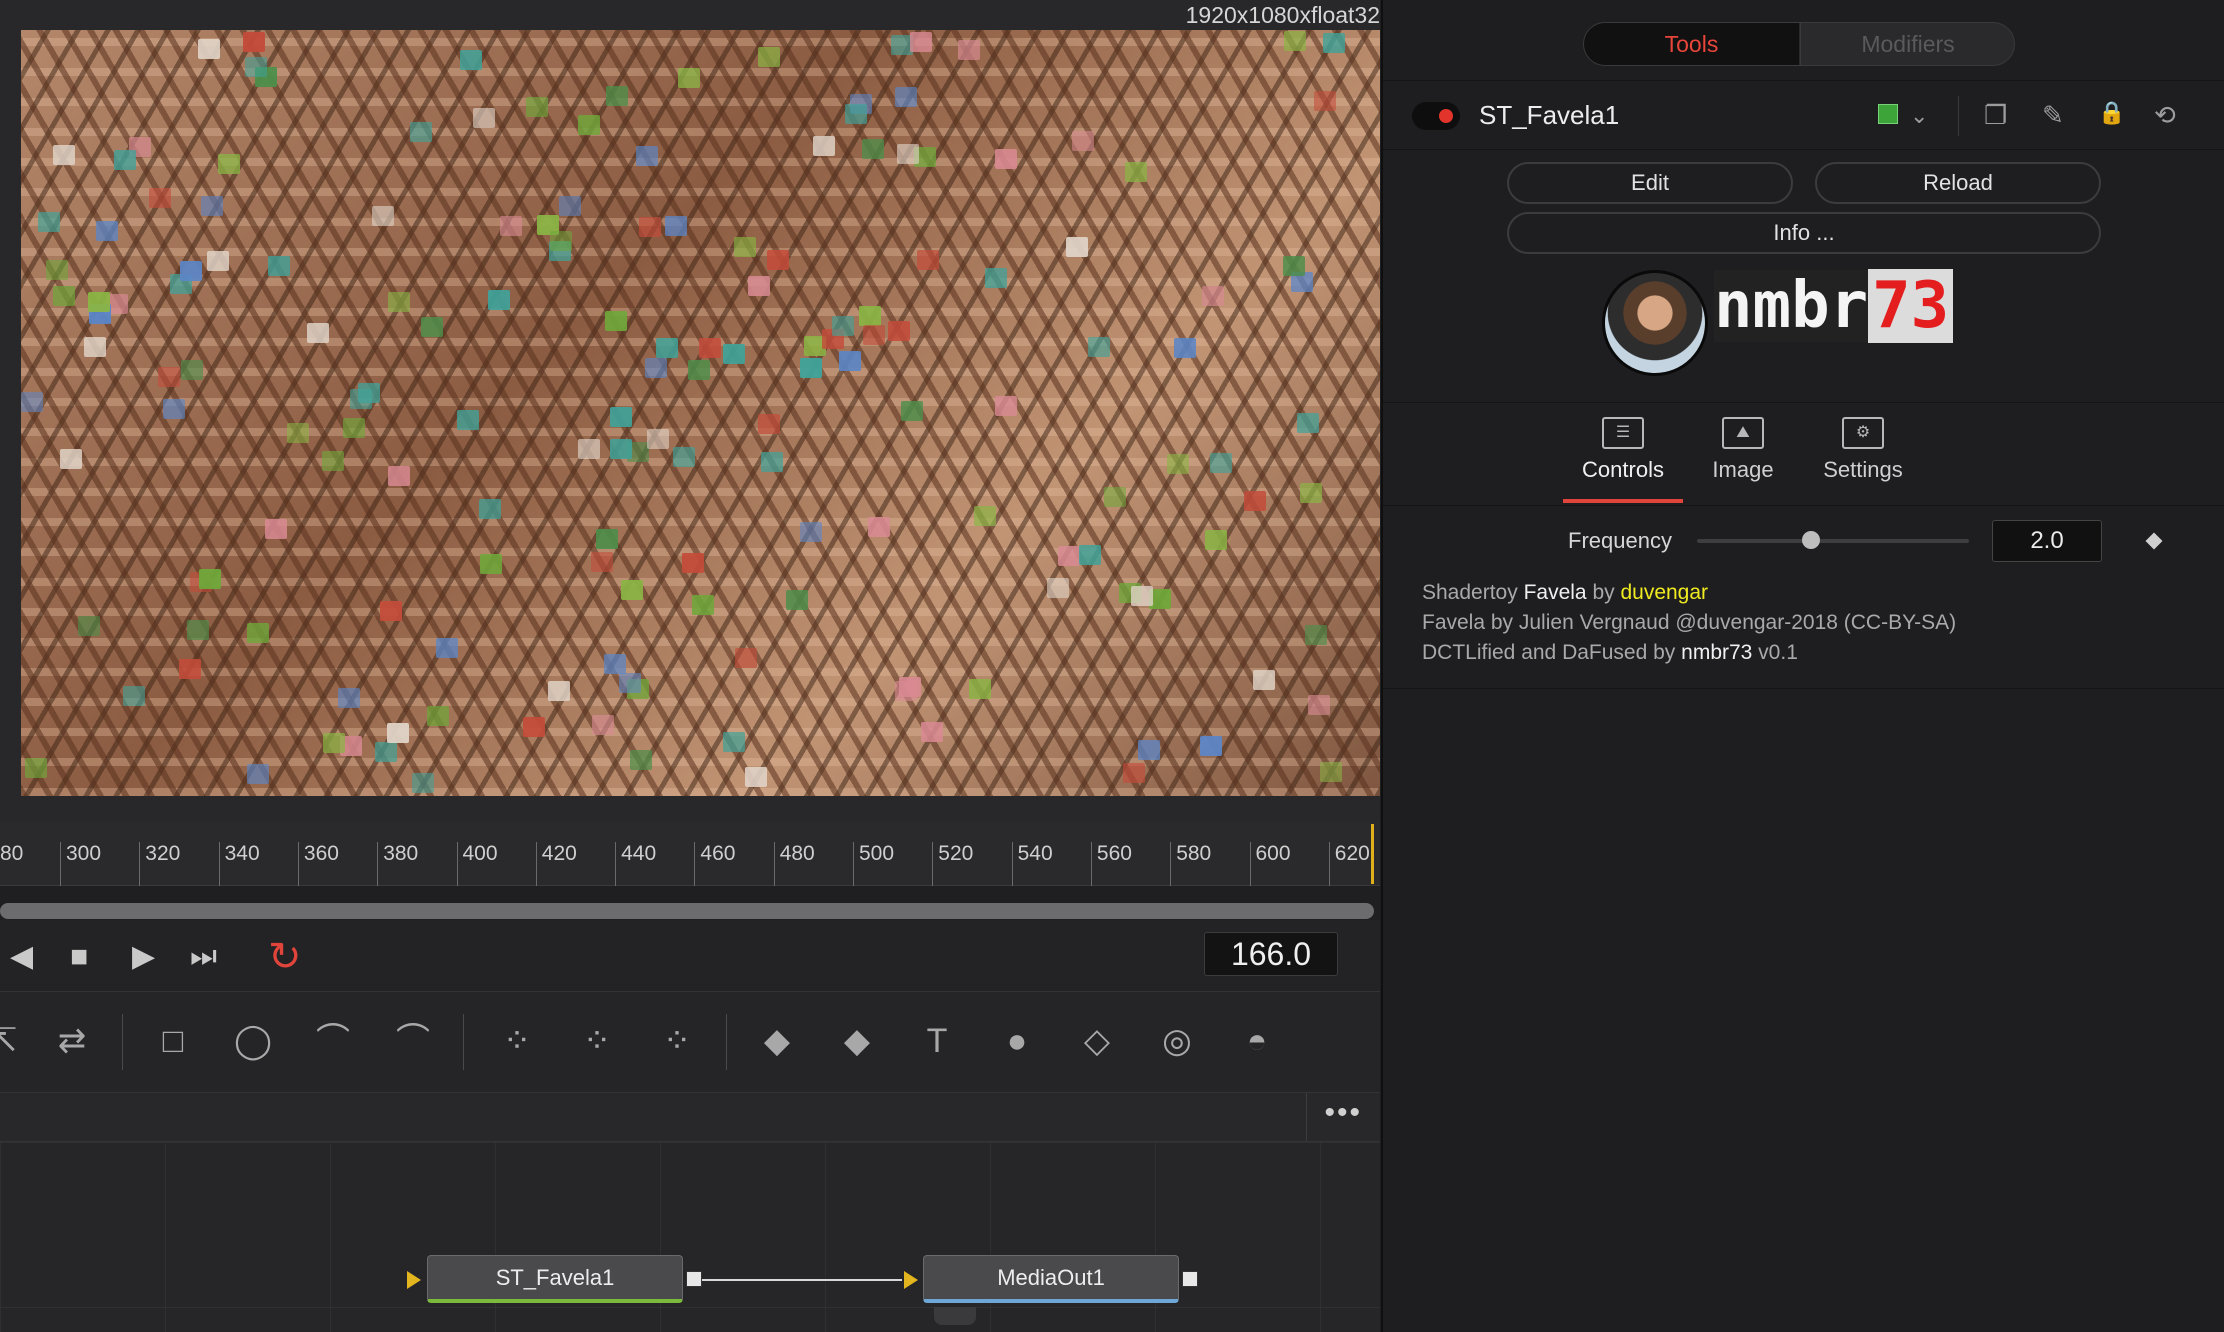 Image resolution: width=2224 pixels, height=1332 pixels. What do you see at coordinates (1051, 1279) in the screenshot?
I see `node-mediaout1: MediaOut1` at bounding box center [1051, 1279].